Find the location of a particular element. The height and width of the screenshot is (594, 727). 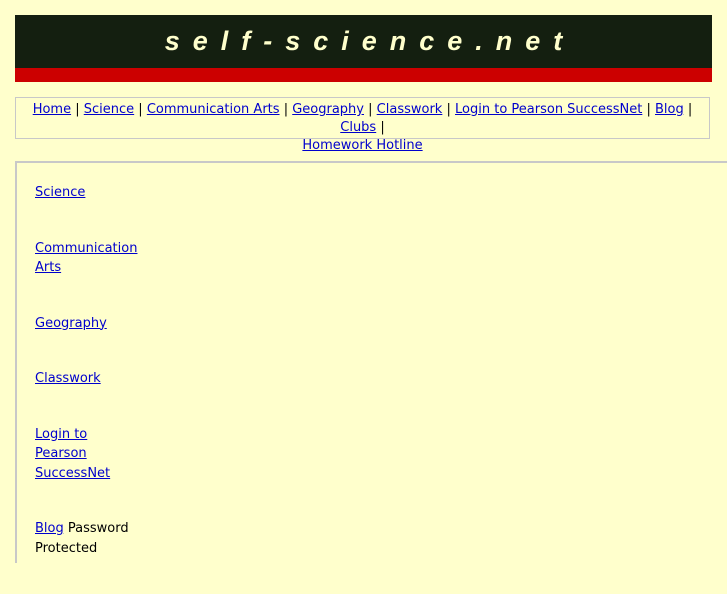

sidebar-item-geography: Geography is located at coordinates (90, 324).